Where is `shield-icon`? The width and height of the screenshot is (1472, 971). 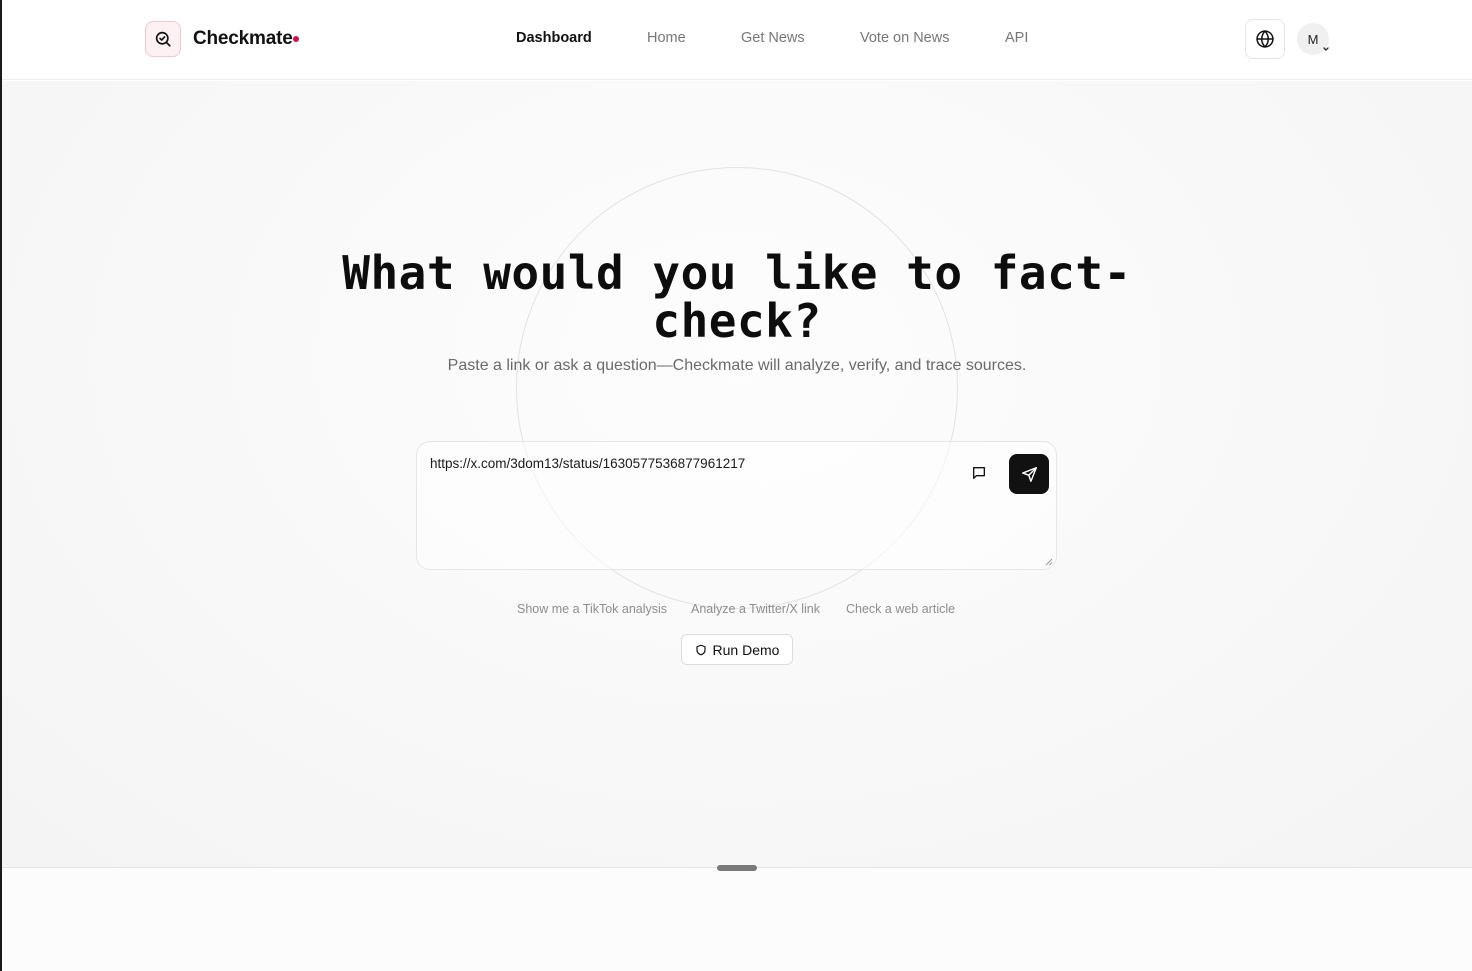 shield-icon is located at coordinates (700, 649).